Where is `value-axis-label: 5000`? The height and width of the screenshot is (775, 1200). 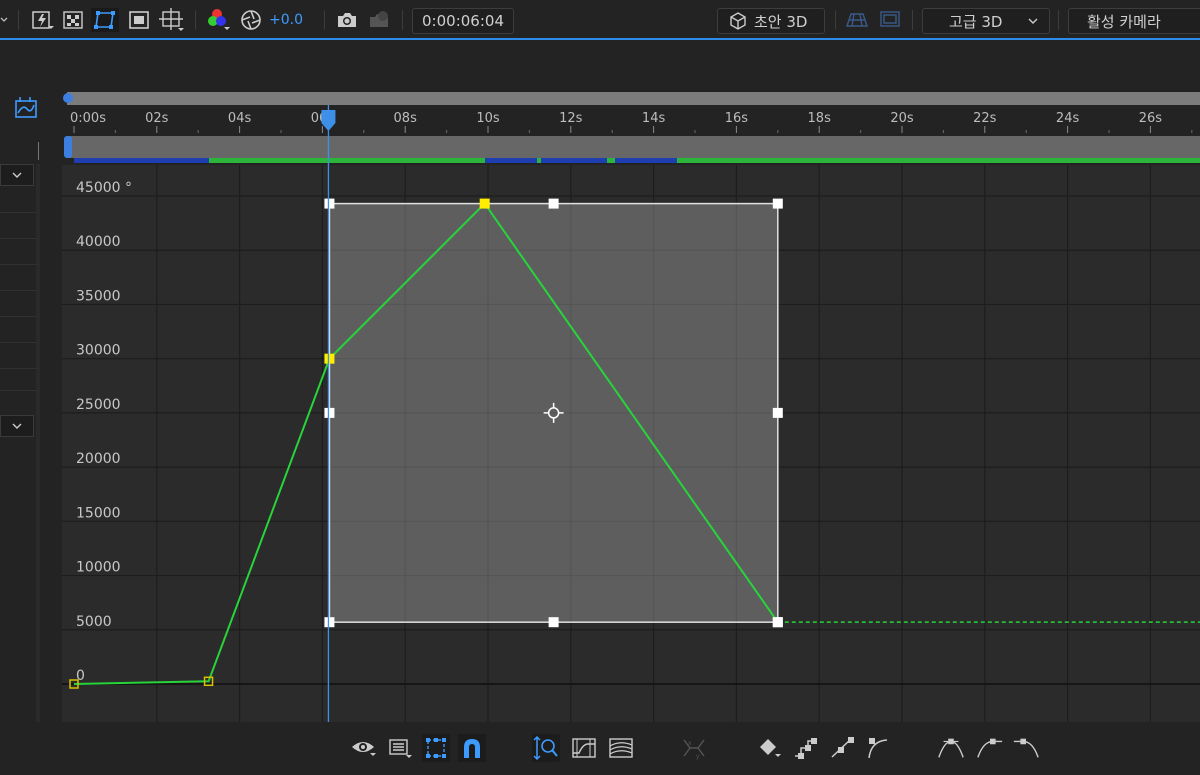
value-axis-label: 5000 is located at coordinates (94, 622).